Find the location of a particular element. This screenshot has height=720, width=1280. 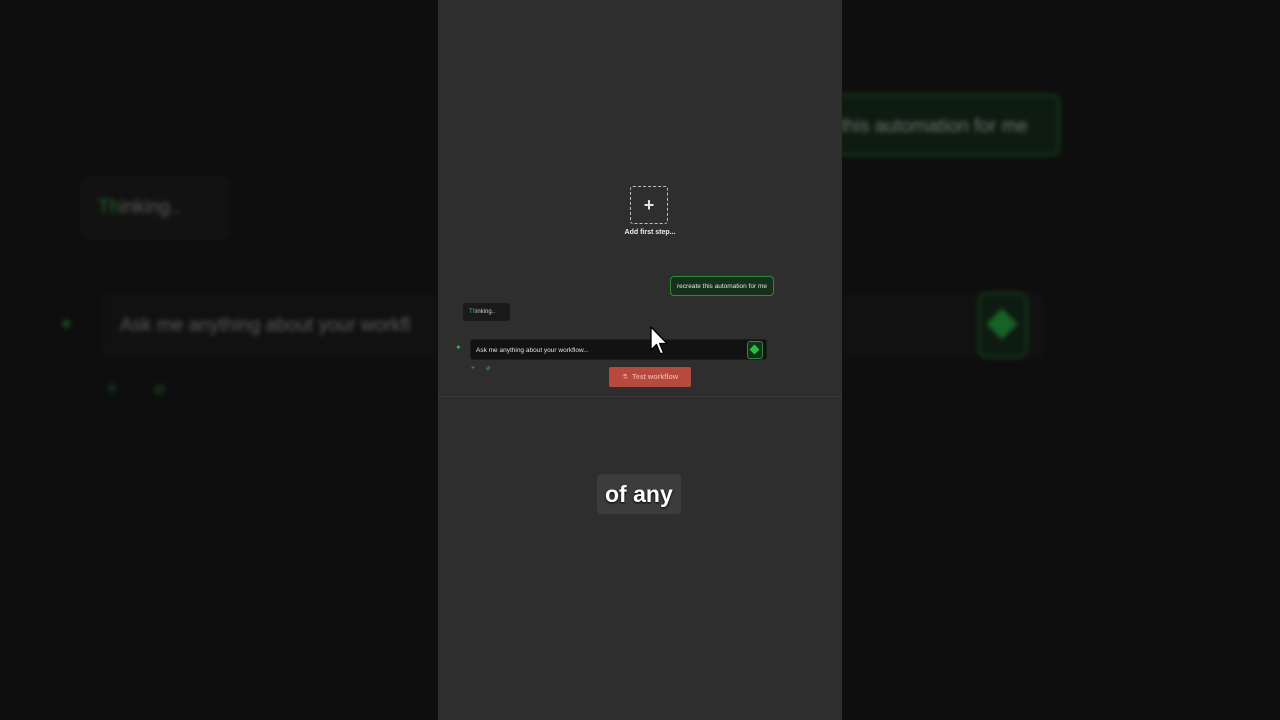

video-caption: of any is located at coordinates (639, 494).